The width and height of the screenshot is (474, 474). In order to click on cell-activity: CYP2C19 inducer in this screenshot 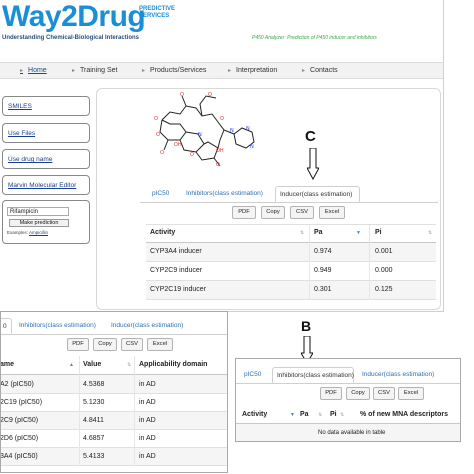, I will do `click(178, 289)`.